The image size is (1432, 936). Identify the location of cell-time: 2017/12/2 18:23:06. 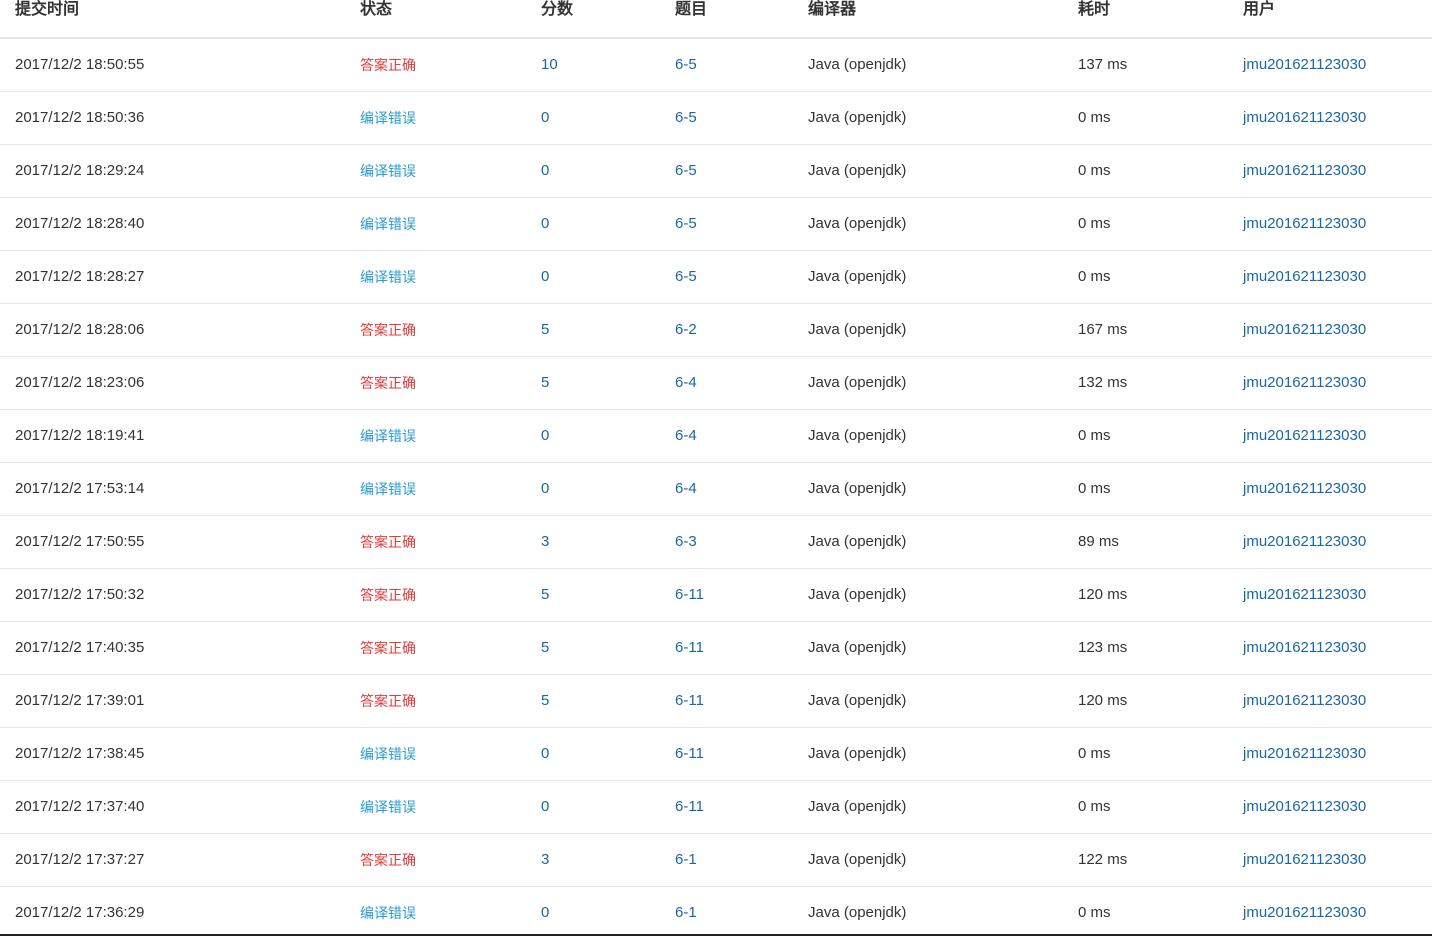
(172, 383).